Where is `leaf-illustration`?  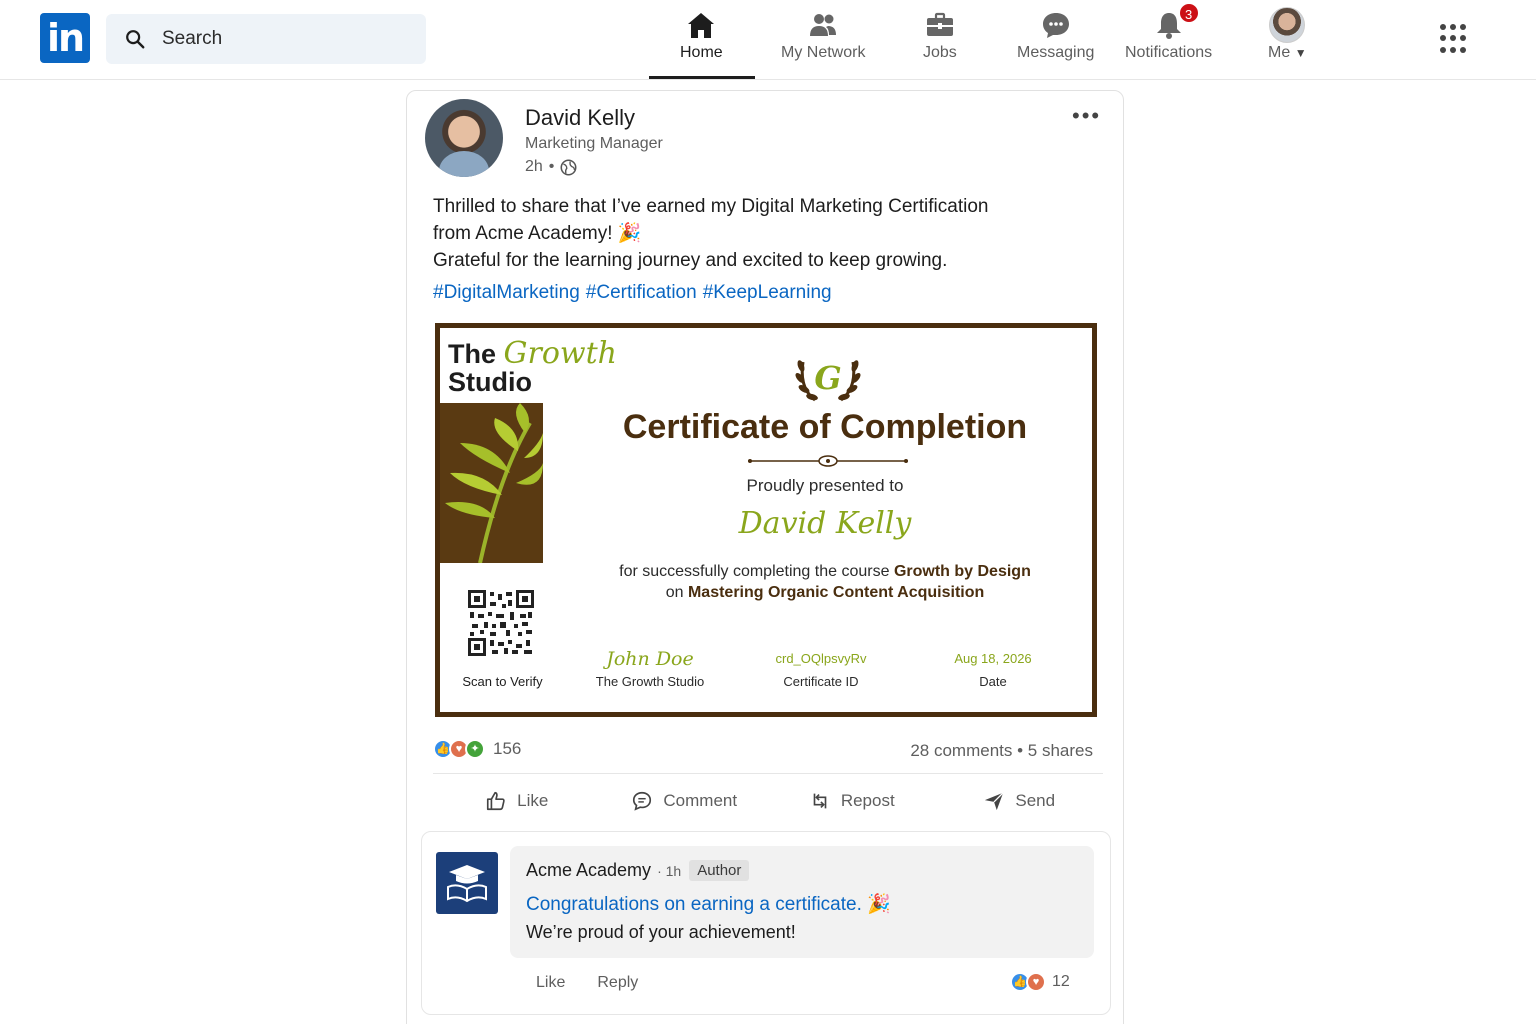 leaf-illustration is located at coordinates (491, 483).